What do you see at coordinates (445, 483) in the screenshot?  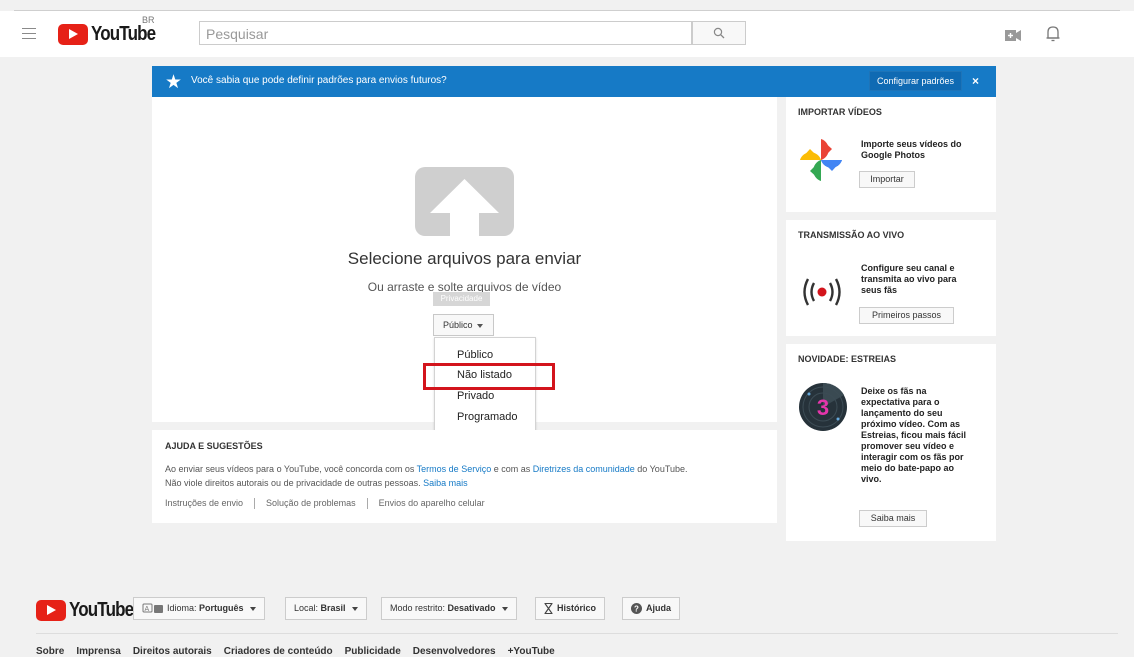 I see `learn-more-link: Saiba mais` at bounding box center [445, 483].